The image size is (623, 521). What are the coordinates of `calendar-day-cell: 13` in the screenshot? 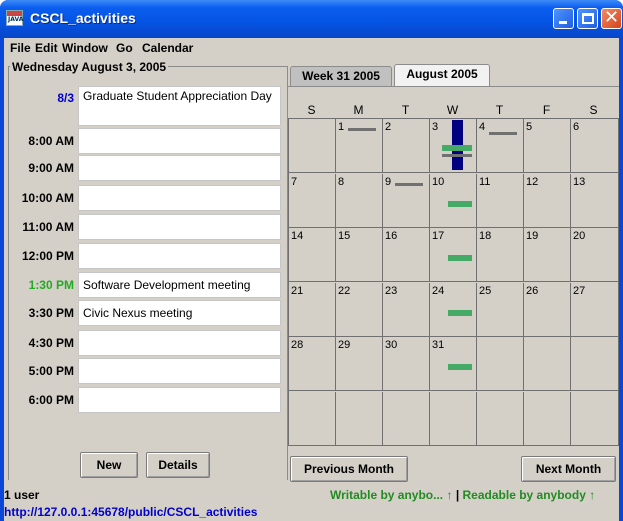 It's located at (594, 201).